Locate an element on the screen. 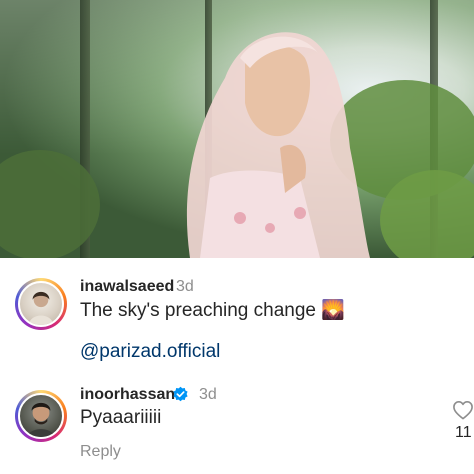 The height and width of the screenshot is (474, 474). verified-badge-icon is located at coordinates (180, 394).